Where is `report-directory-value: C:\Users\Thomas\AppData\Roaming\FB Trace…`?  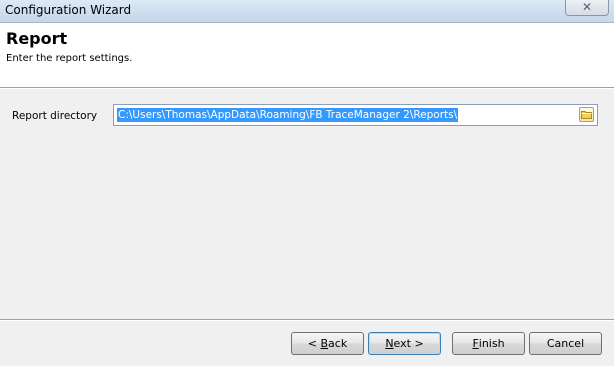
report-directory-value: C:\Users\Thomas\AppData\Roaming\FB Trace… is located at coordinates (288, 115).